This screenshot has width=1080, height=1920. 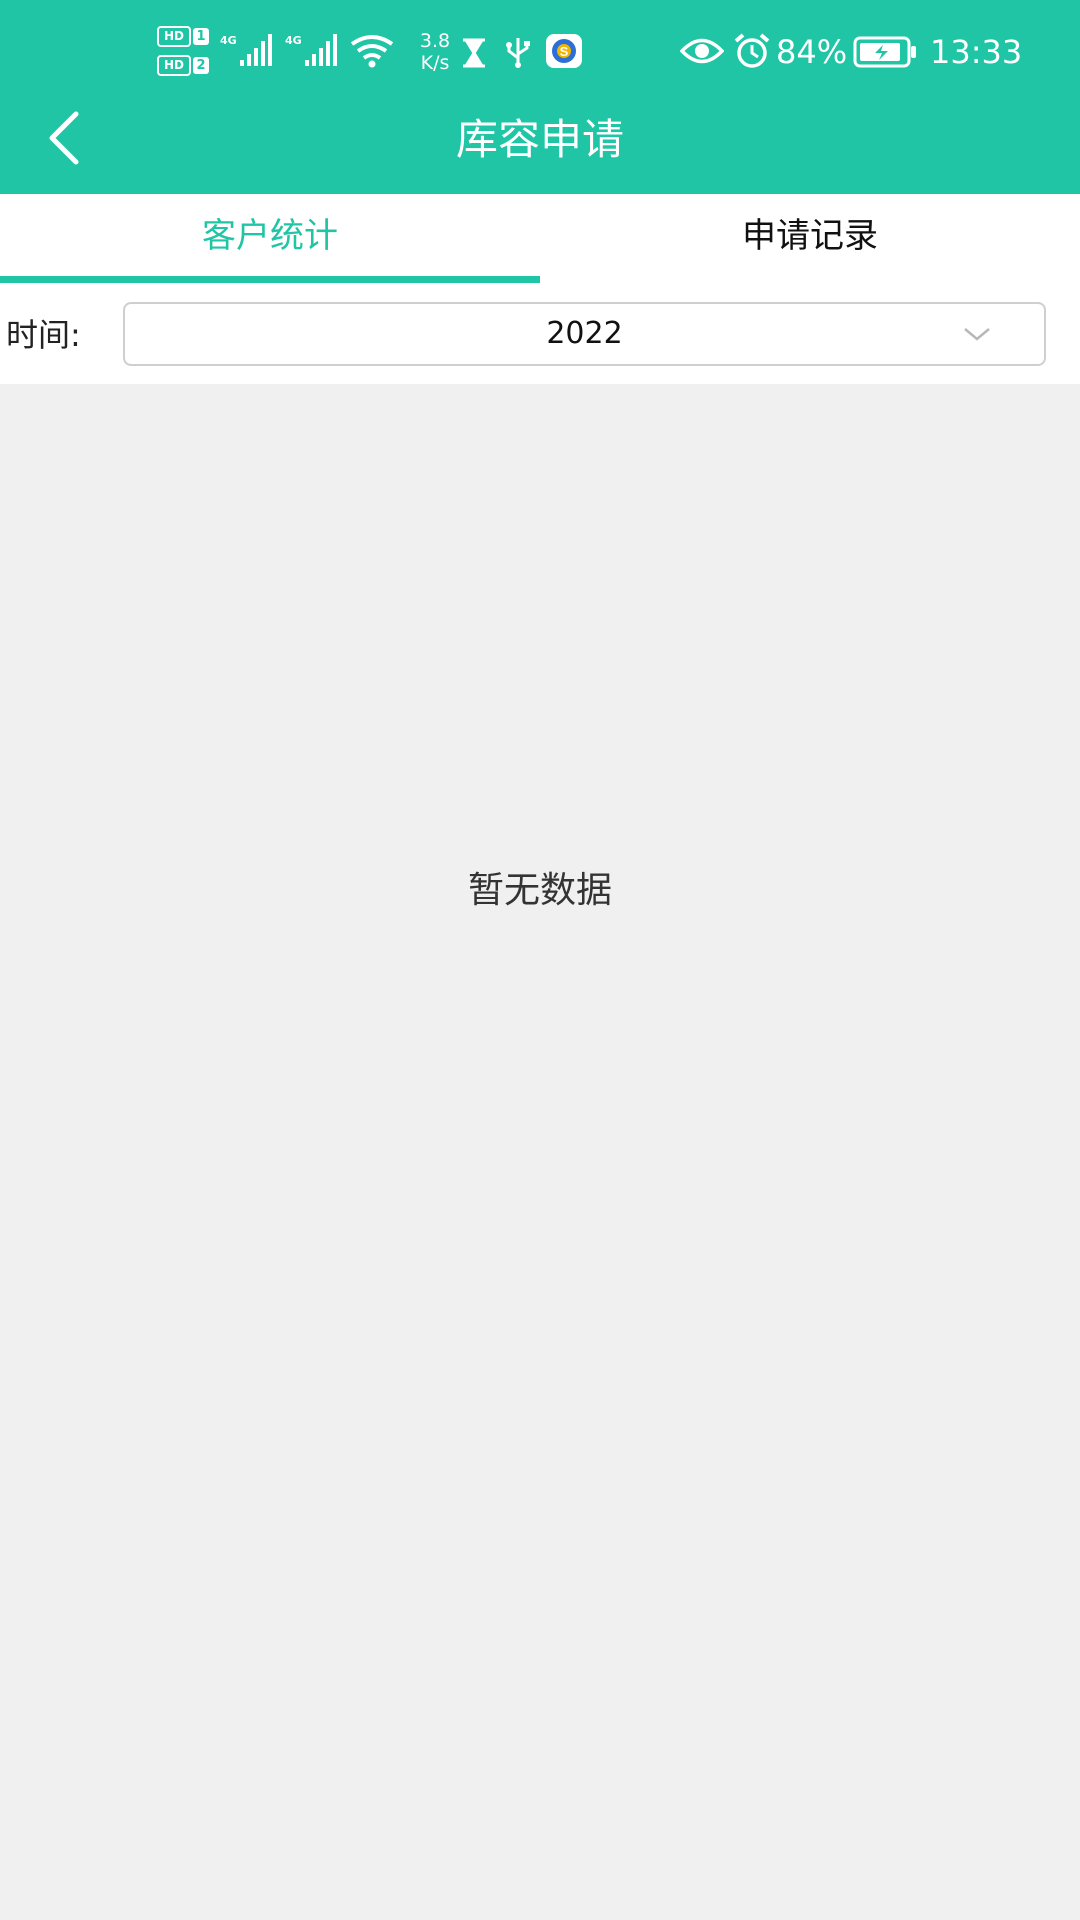 I want to click on app-header: HD 1 HD 2 4G 4G 3.8 K/s S 84% 13:33 库容申请, so click(x=540, y=97).